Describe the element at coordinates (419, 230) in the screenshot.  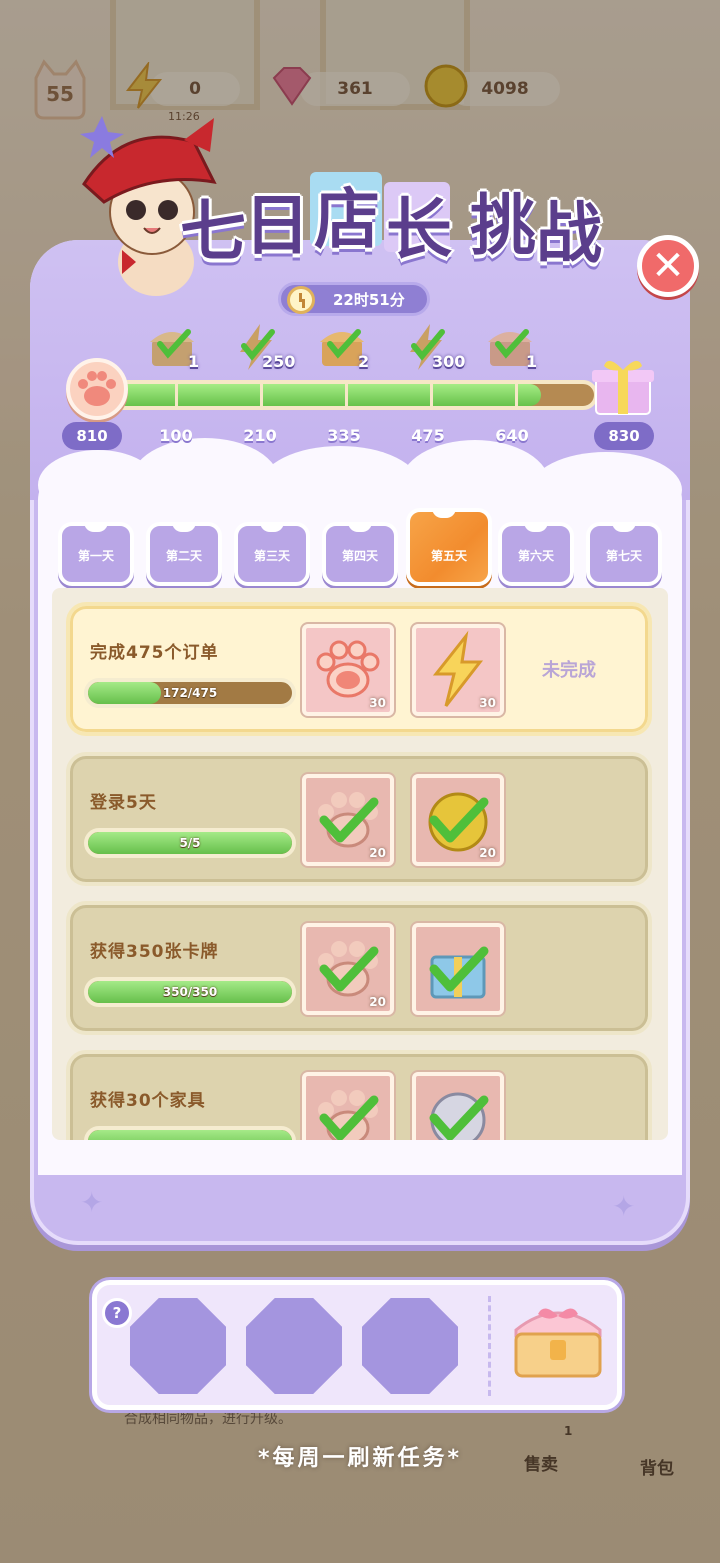
I see `title-char: 长` at that location.